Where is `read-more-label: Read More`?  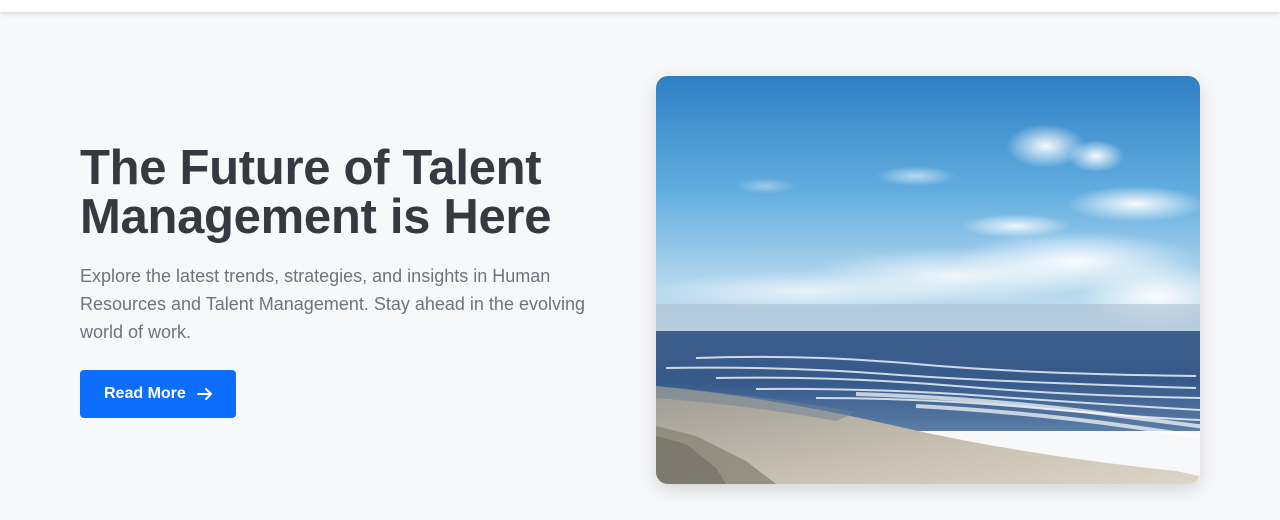 read-more-label: Read More is located at coordinates (145, 393).